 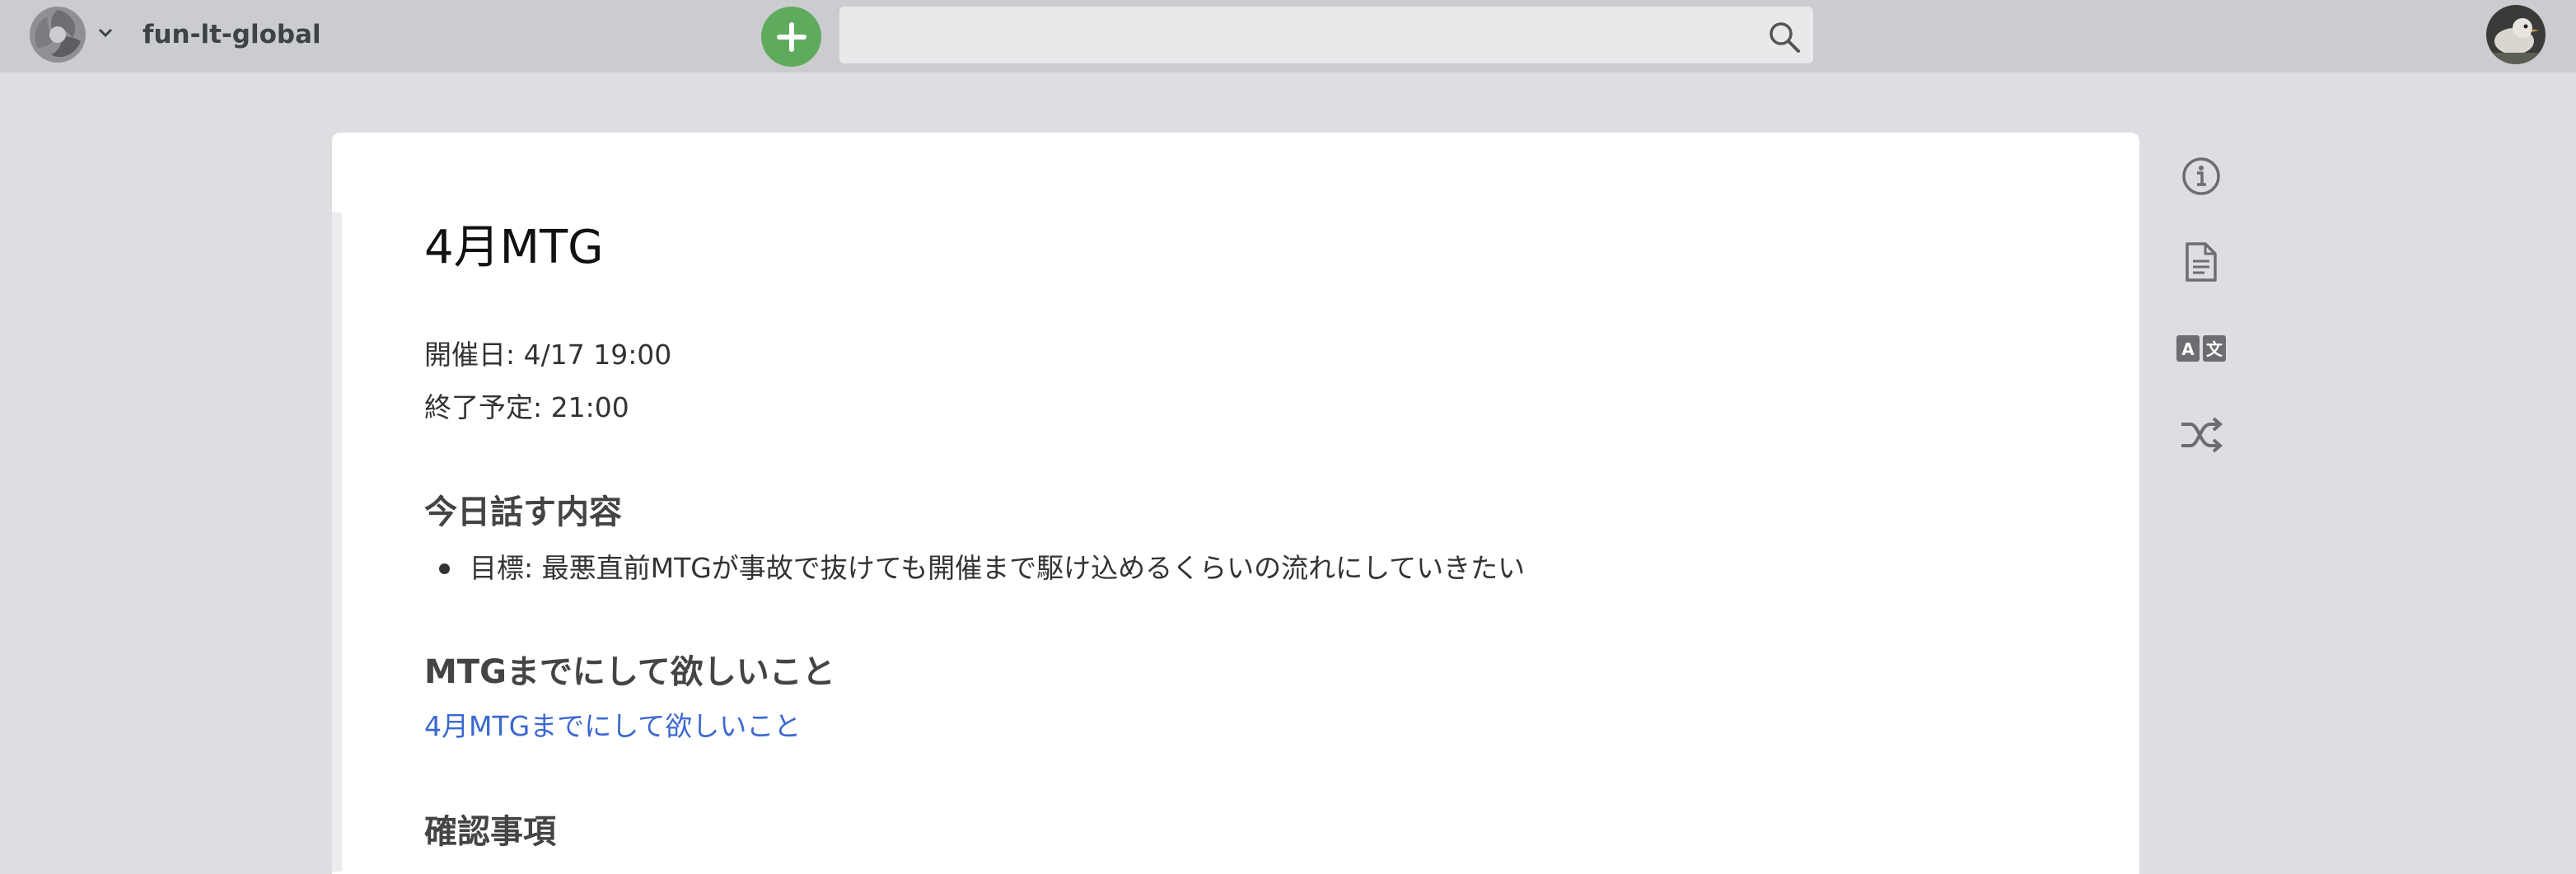 I want to click on svg-text: 文, so click(x=2214, y=349).